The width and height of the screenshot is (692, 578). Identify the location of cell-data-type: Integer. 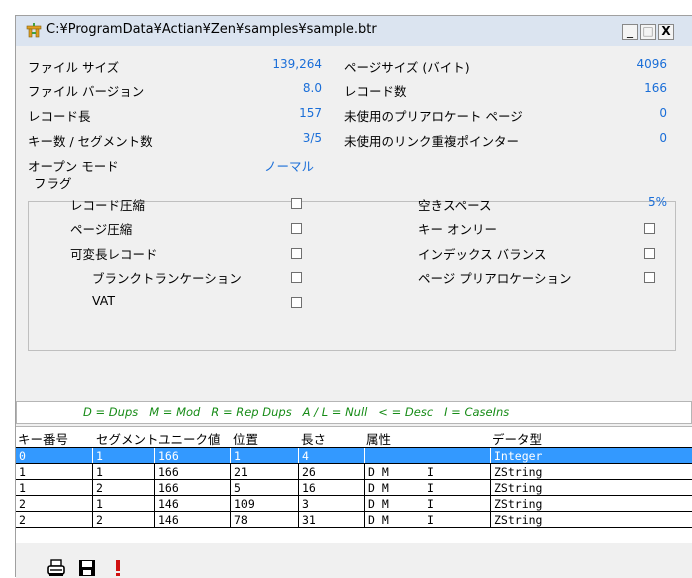
(587, 456).